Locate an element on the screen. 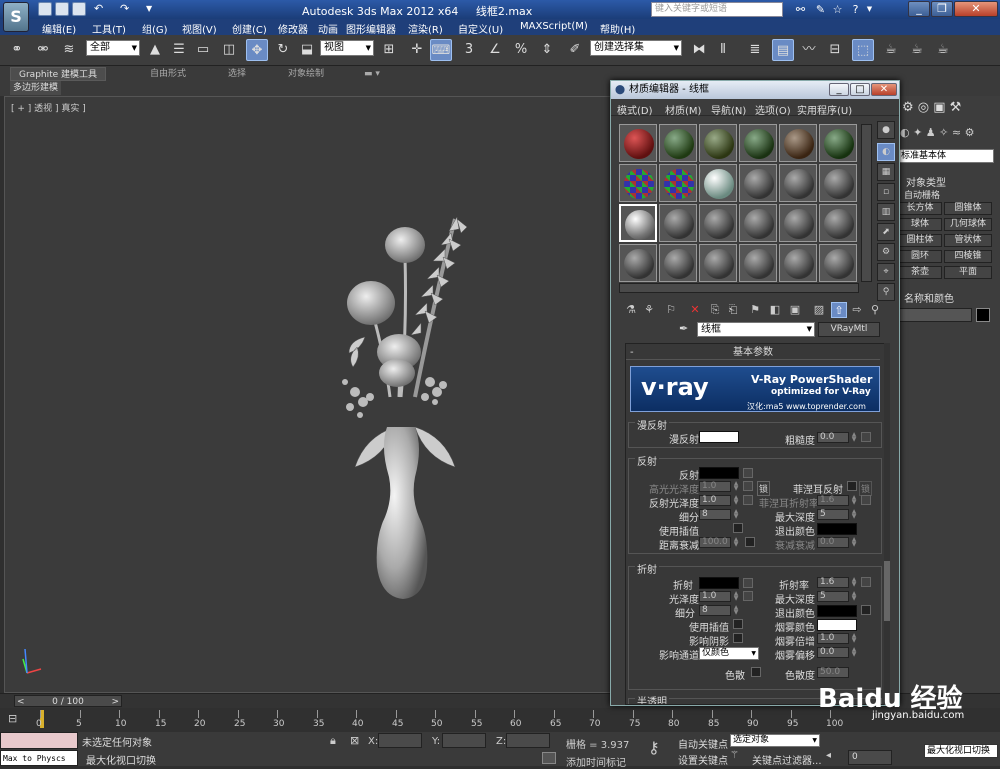 The height and width of the screenshot is (769, 1000). frame-counter: <0 / 100 > is located at coordinates (68, 701).